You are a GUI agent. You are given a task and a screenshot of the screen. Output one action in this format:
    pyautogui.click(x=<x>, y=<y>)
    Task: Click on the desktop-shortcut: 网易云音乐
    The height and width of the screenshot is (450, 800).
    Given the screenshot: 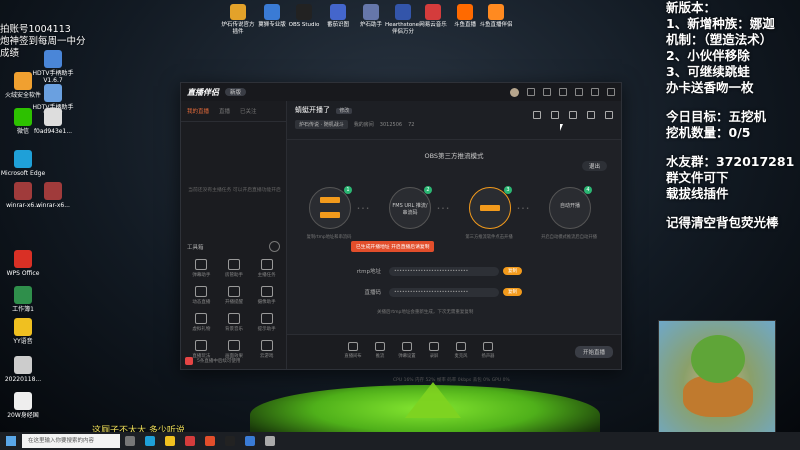 What is the action you would take?
    pyautogui.click(x=433, y=16)
    